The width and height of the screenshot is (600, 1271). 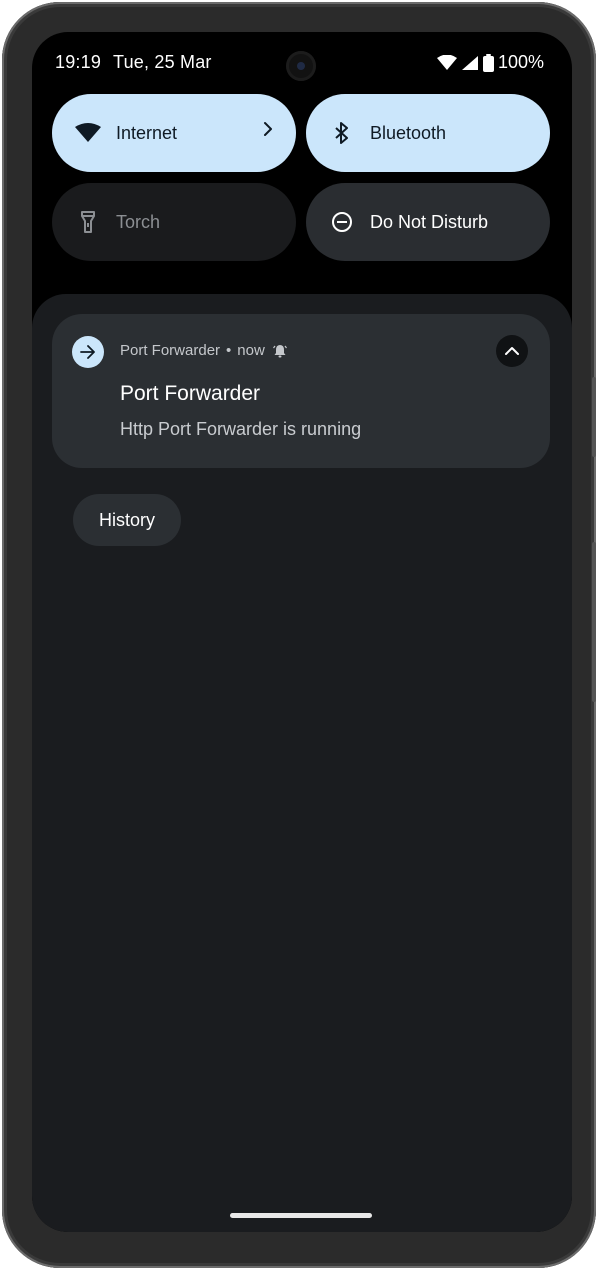 What do you see at coordinates (470, 63) in the screenshot?
I see `cellular-signal-icon` at bounding box center [470, 63].